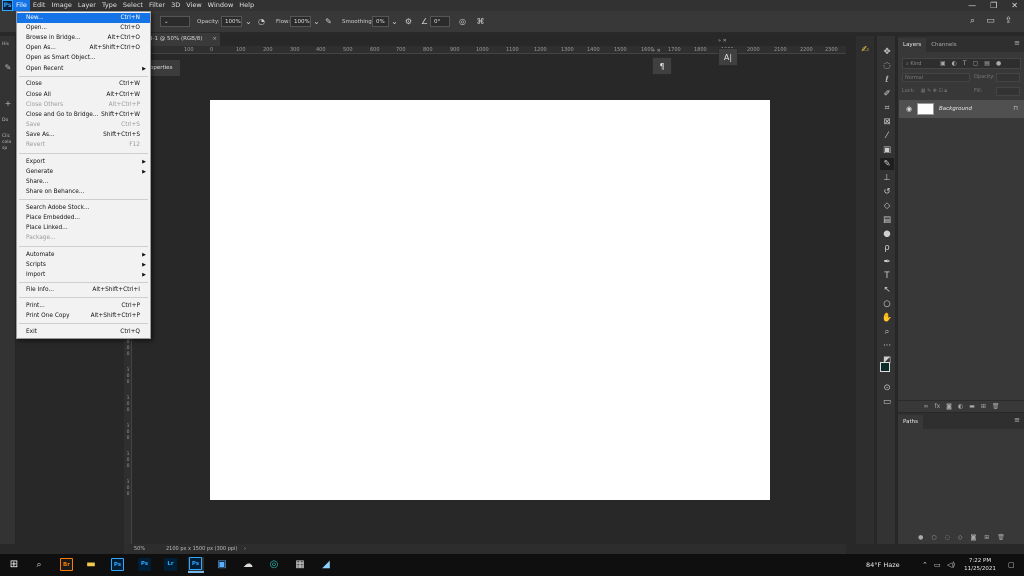 The image size is (1024, 576). I want to click on app-icon: ◢, so click(326, 565).